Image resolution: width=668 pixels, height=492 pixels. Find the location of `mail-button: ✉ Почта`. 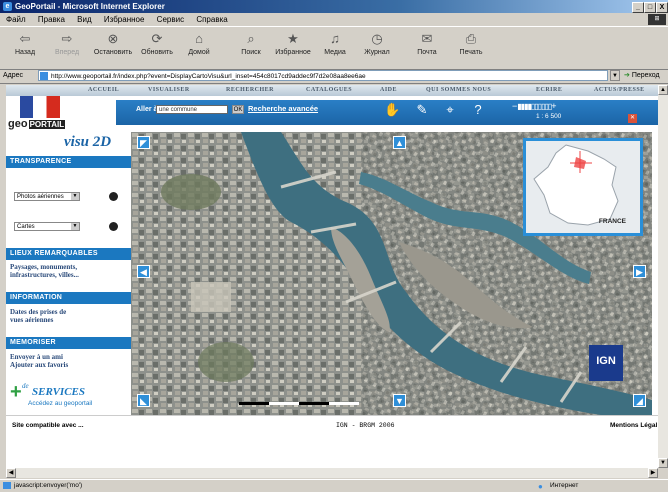

mail-button: ✉ Почта is located at coordinates (427, 43).